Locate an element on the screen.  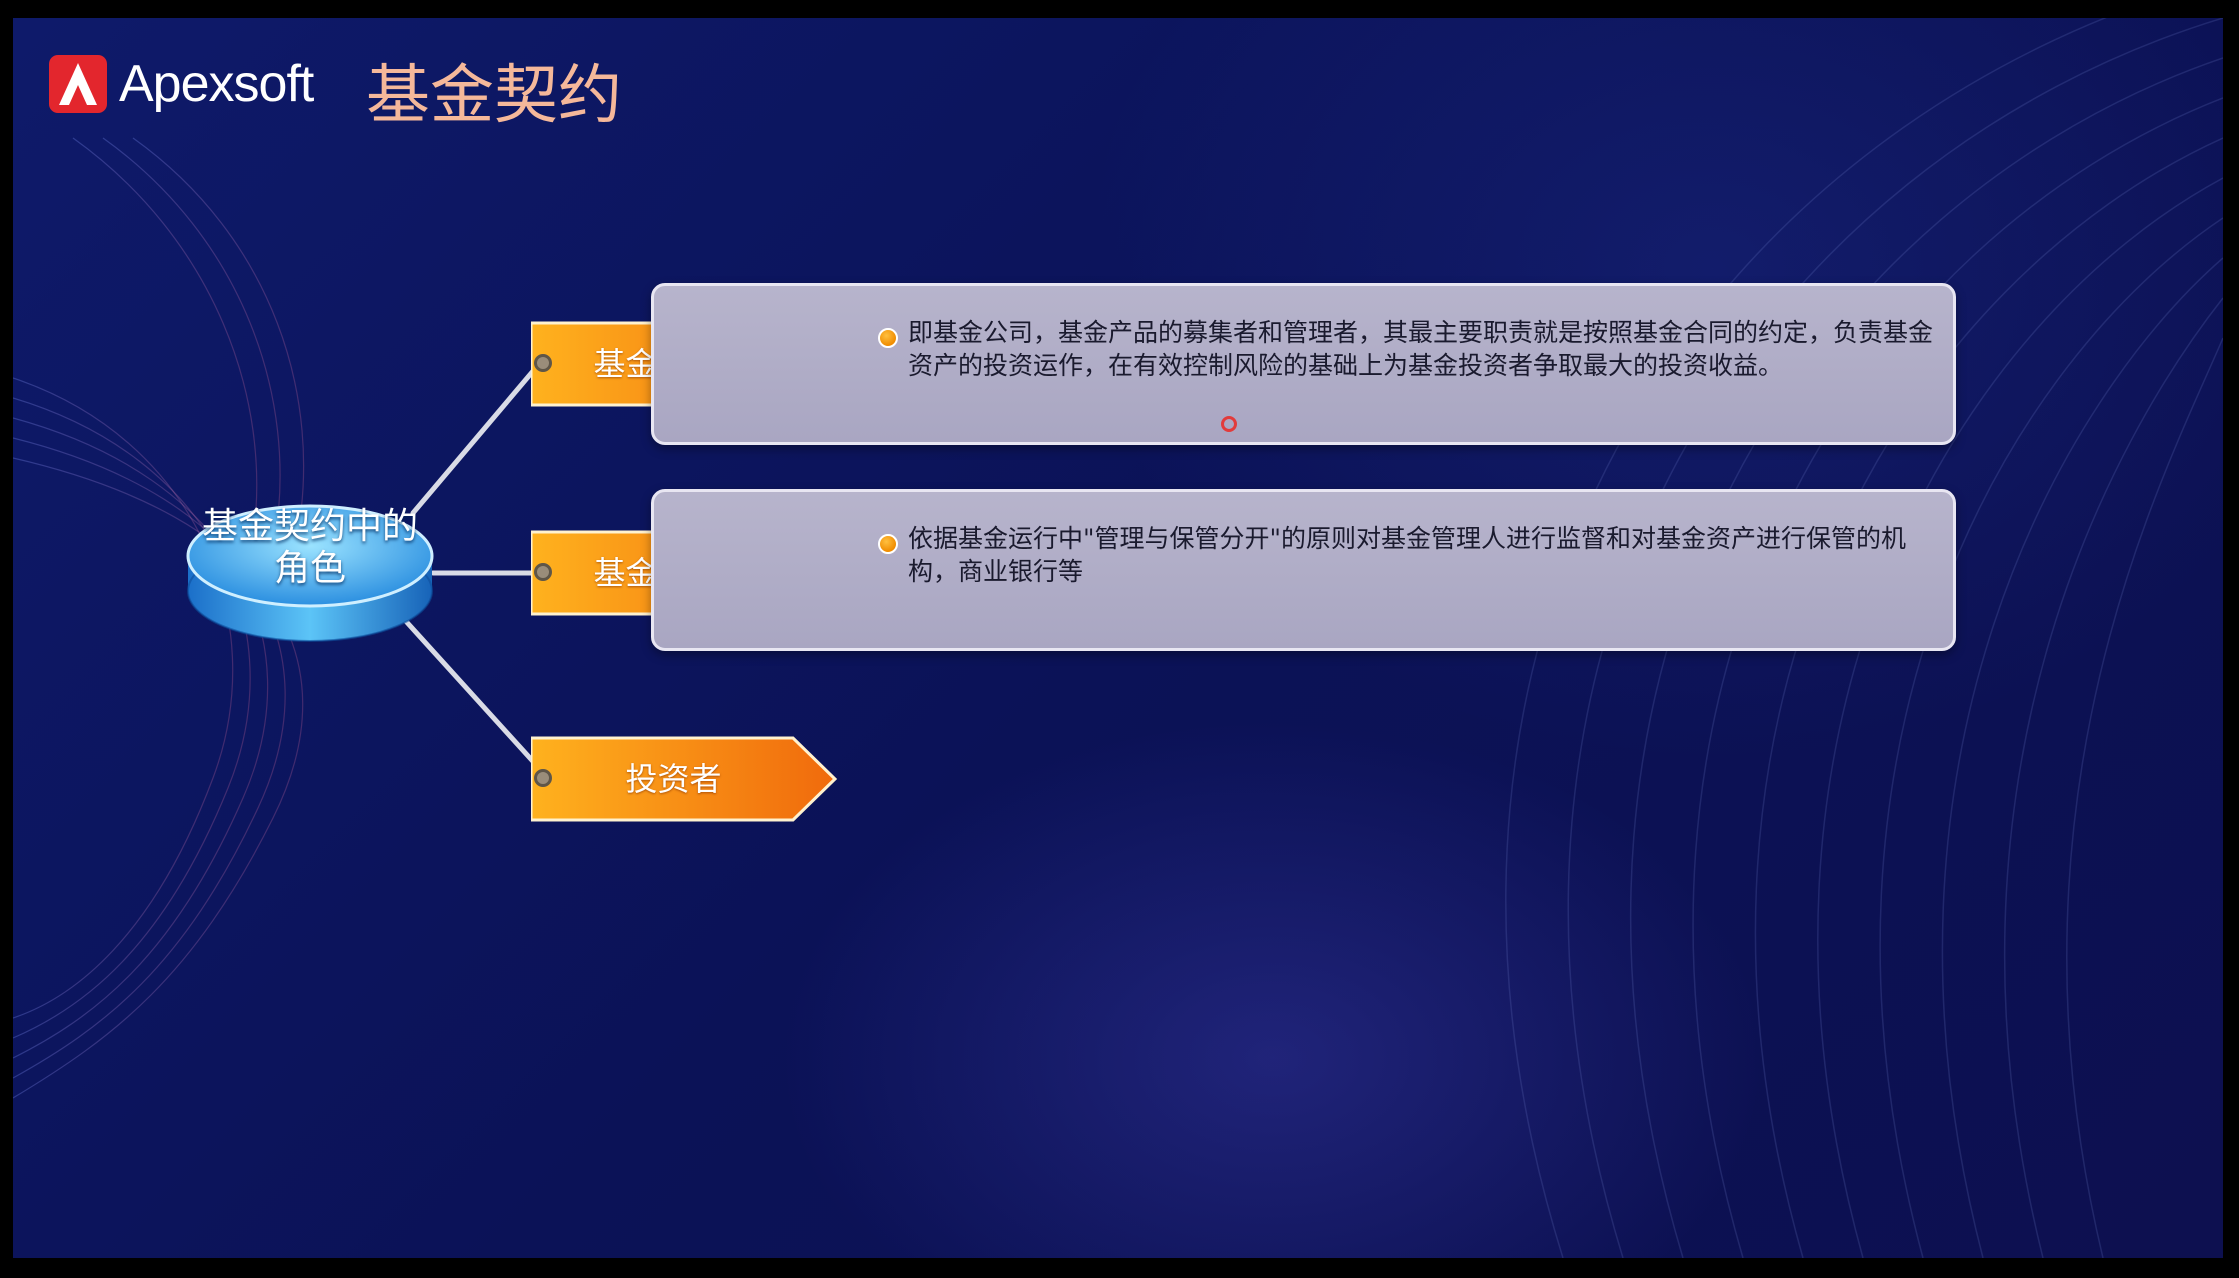
hub-label: 基金契约中的角色 is located at coordinates (309, 547).